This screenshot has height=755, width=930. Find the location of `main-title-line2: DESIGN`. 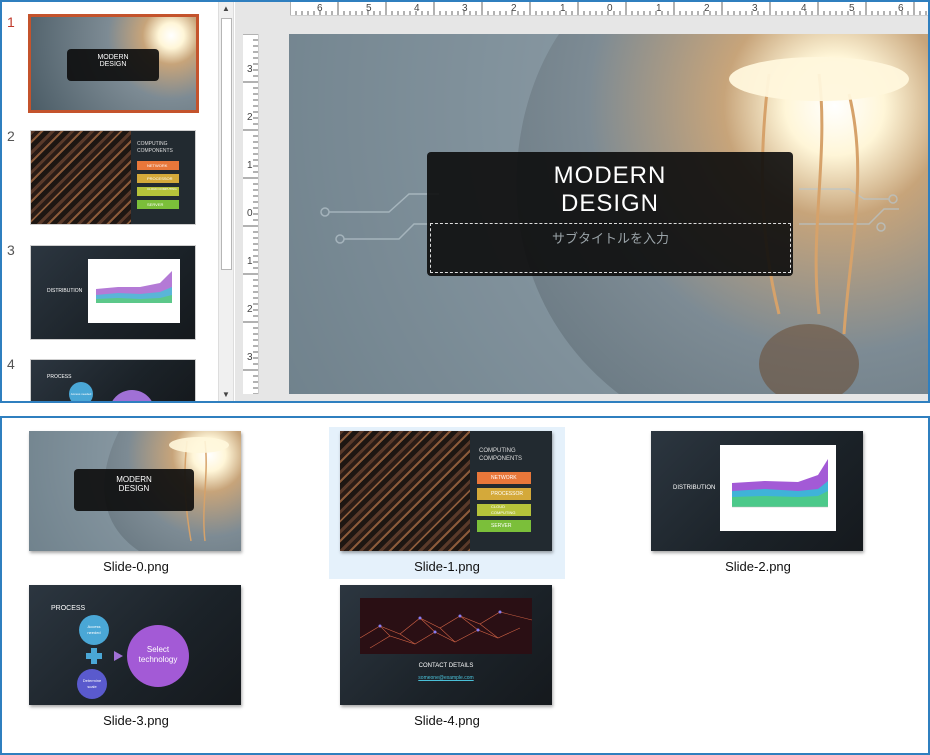

main-title-line2: DESIGN is located at coordinates (610, 204).